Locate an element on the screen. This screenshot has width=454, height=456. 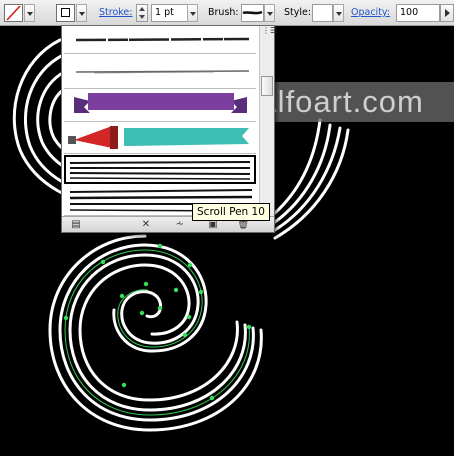
brush-label: Brush: is located at coordinates (223, 12).